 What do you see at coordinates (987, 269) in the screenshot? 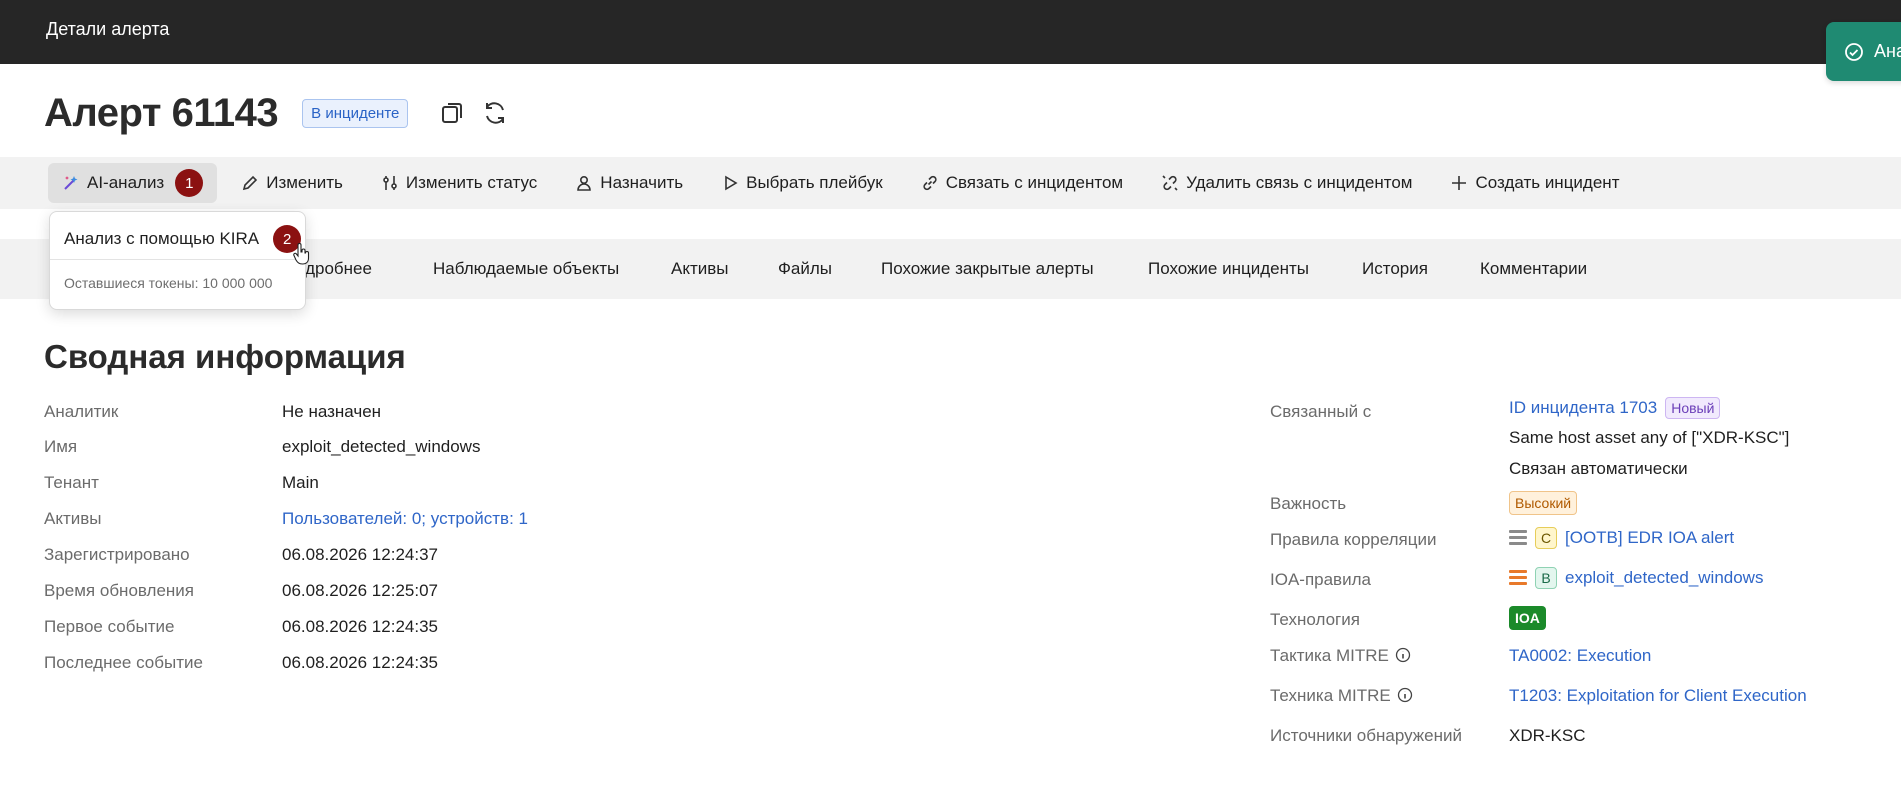
I see `tab-similar-closed-alerts: Похожие закрытые алерты` at bounding box center [987, 269].